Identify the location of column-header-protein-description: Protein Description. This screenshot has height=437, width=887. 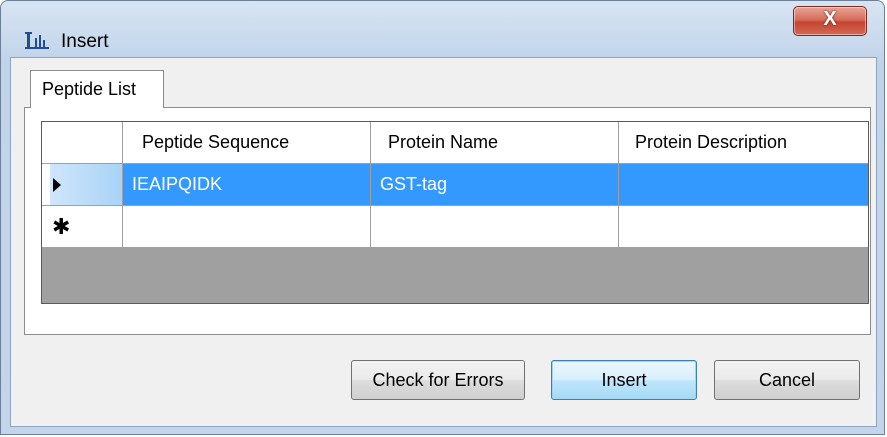
(743, 143).